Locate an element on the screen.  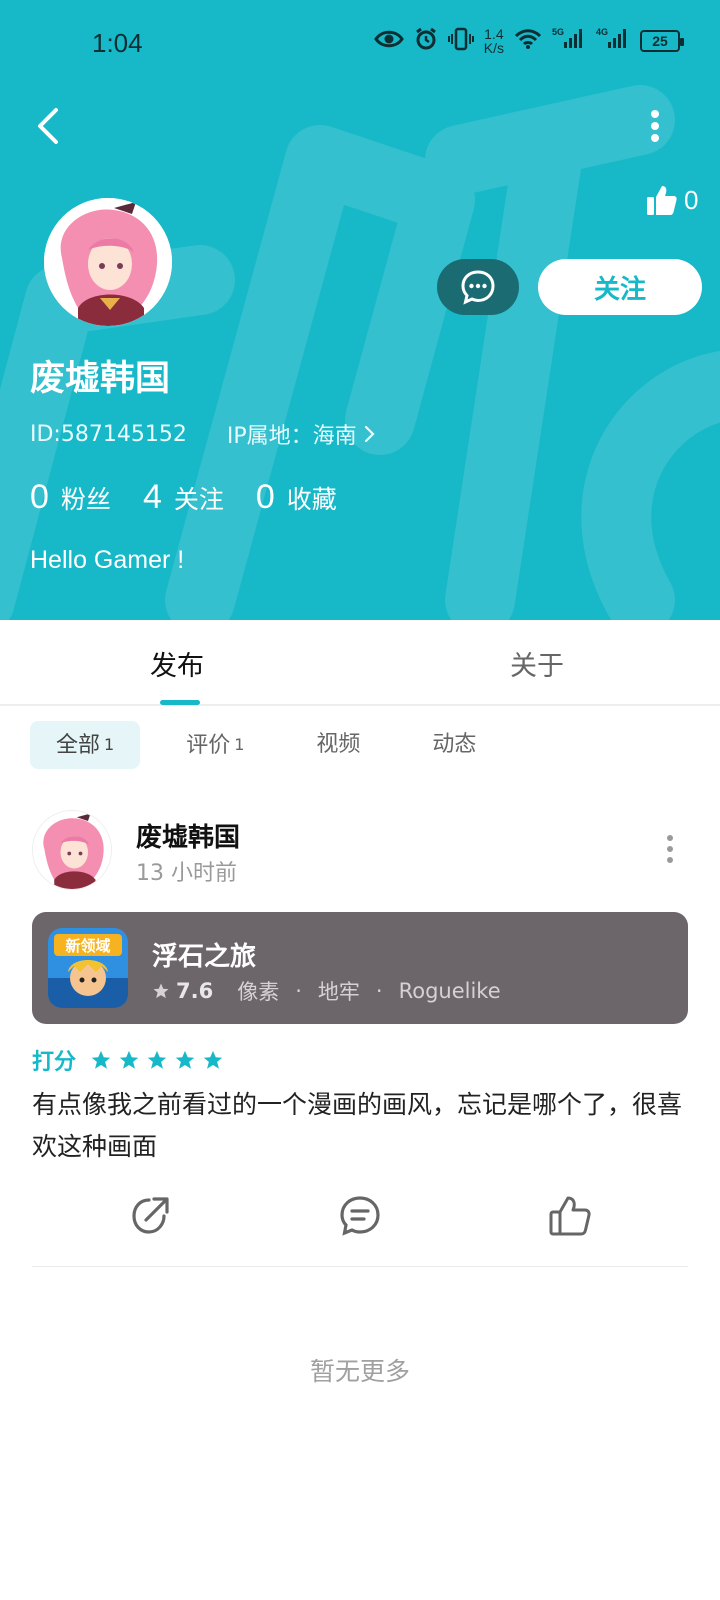
rating-stars is located at coordinates (157, 1060).